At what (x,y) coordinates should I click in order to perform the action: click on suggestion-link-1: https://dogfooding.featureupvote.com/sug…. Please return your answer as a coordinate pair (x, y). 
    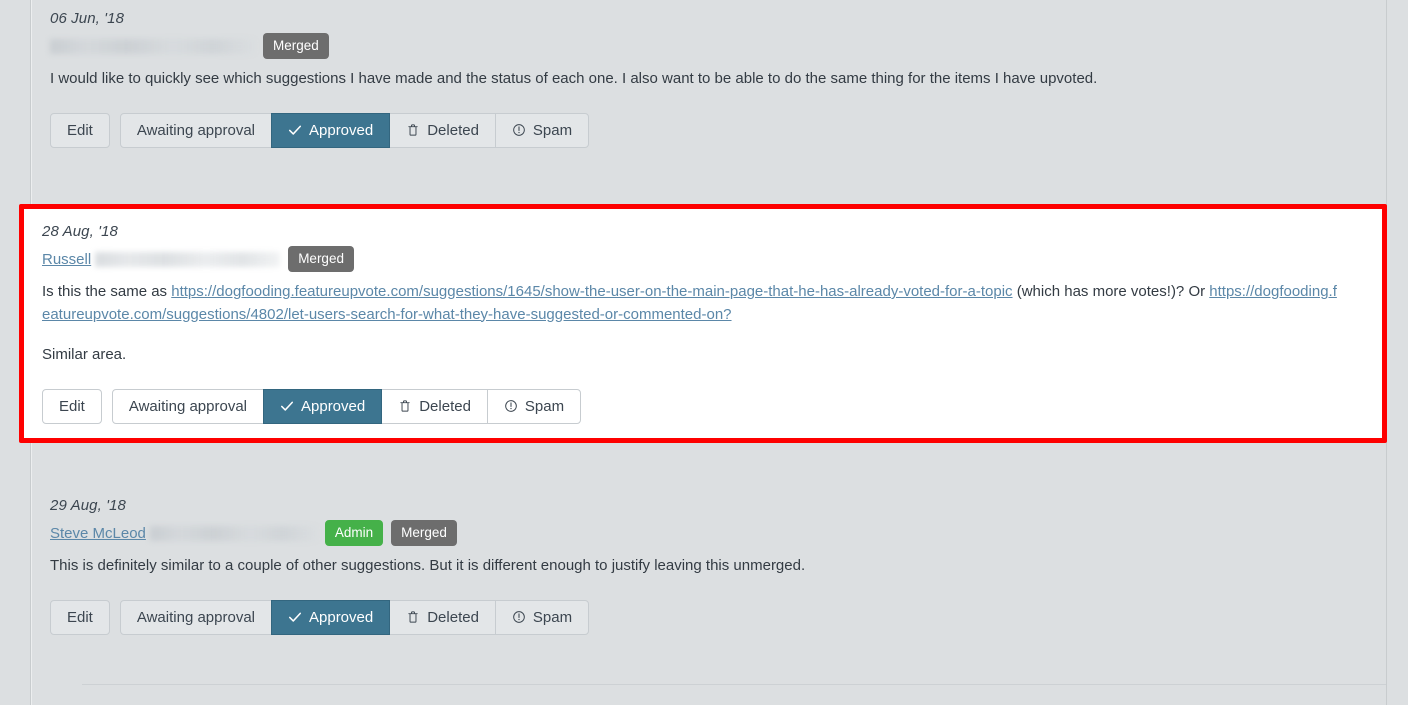
    Looking at the image, I should click on (591, 291).